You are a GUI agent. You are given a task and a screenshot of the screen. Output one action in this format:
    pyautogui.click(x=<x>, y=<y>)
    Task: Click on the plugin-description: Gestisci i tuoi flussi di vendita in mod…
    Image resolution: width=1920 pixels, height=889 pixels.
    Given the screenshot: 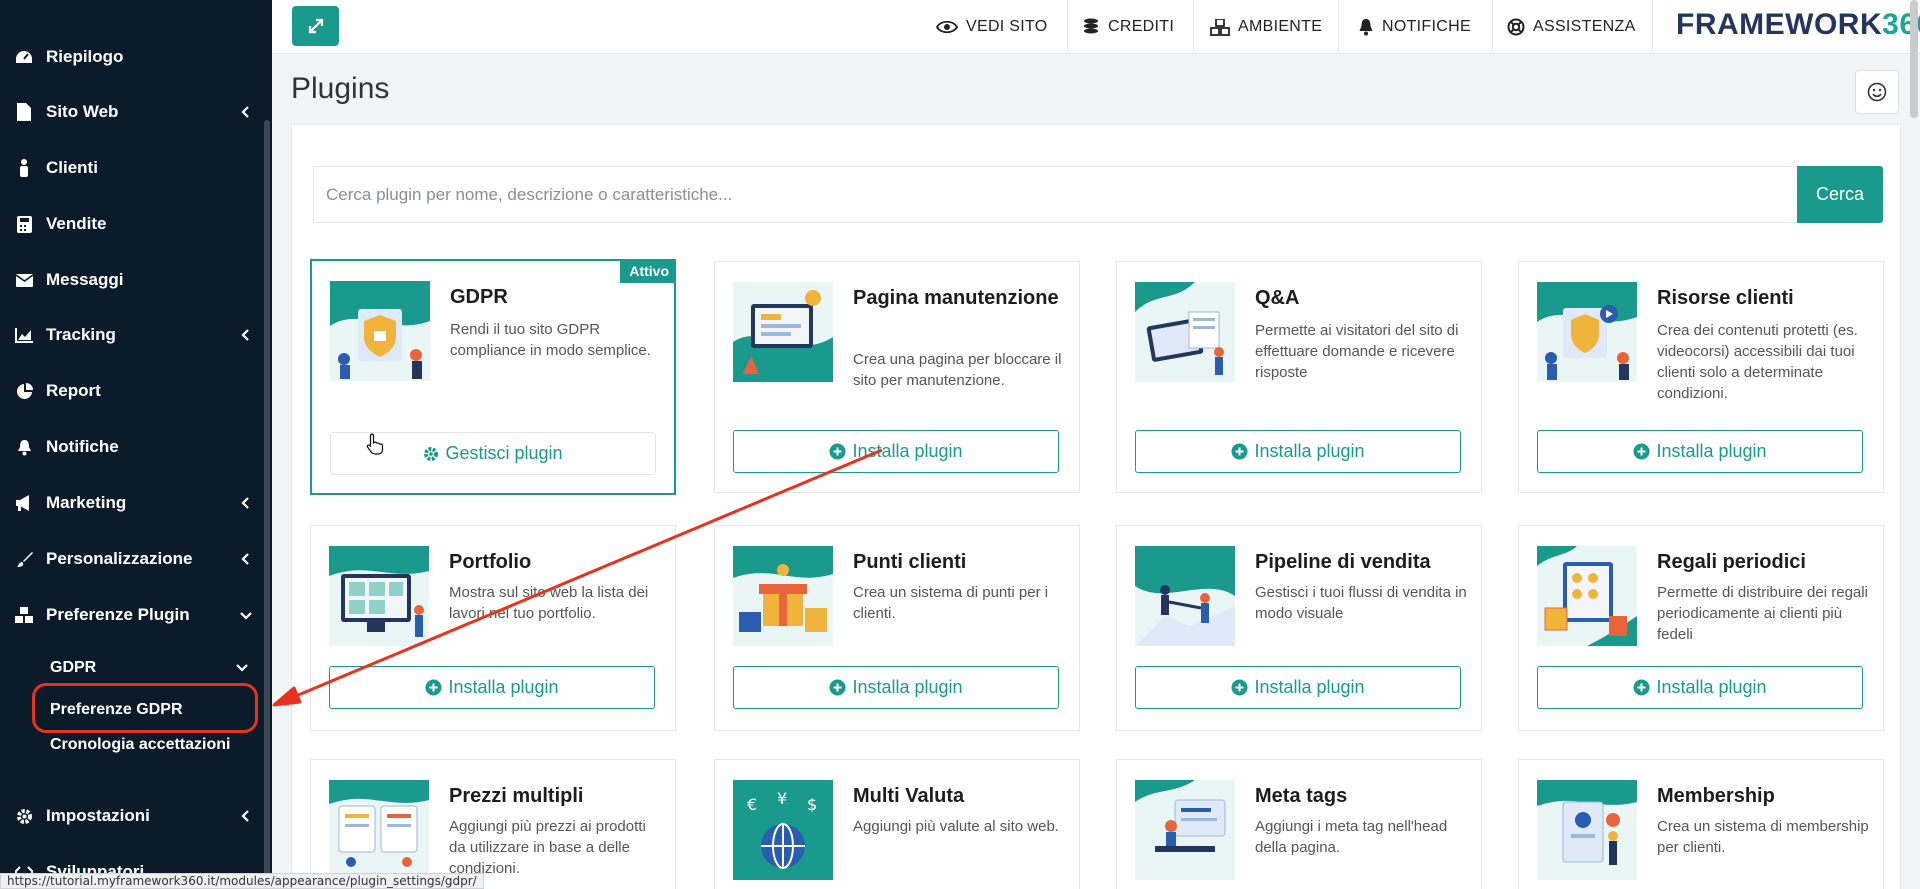 What is the action you would take?
    pyautogui.click(x=1361, y=603)
    